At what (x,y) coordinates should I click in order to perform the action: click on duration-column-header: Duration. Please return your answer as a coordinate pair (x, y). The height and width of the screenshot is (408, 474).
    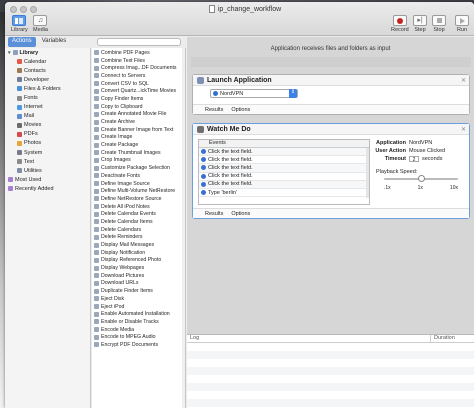
    Looking at the image, I should click on (443, 338).